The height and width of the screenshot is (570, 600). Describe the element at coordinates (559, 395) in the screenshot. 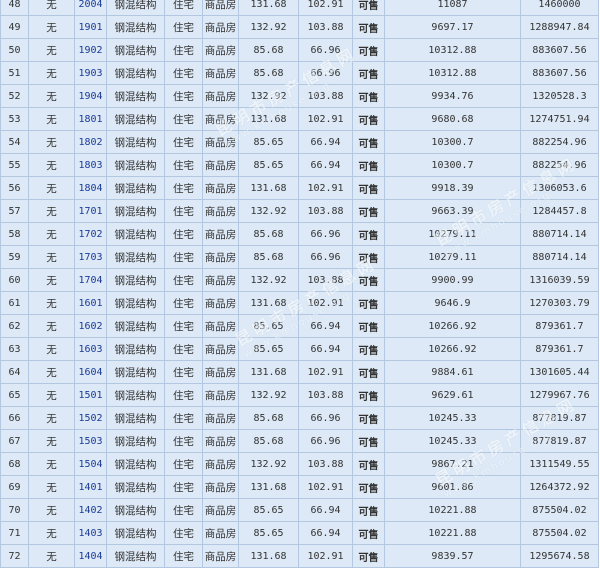

I see `cell-total-price: 1279967.76` at that location.